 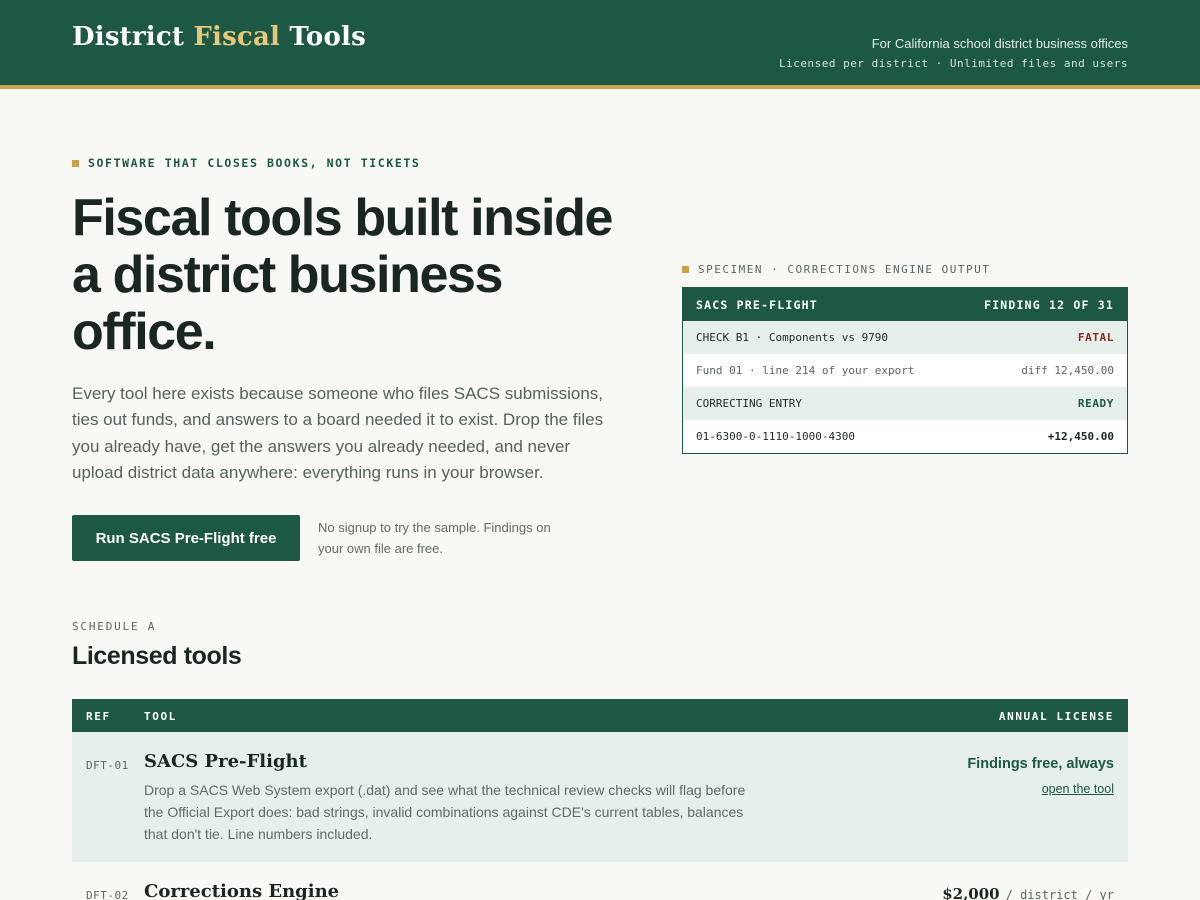 What do you see at coordinates (1095, 337) in the screenshot?
I see `status-badge-fatal: FATAL` at bounding box center [1095, 337].